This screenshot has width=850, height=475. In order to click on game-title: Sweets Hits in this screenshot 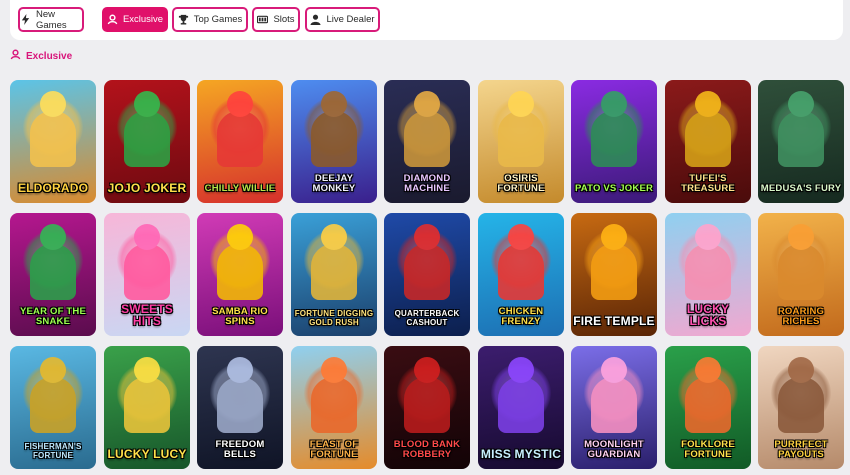, I will do `click(147, 315)`.